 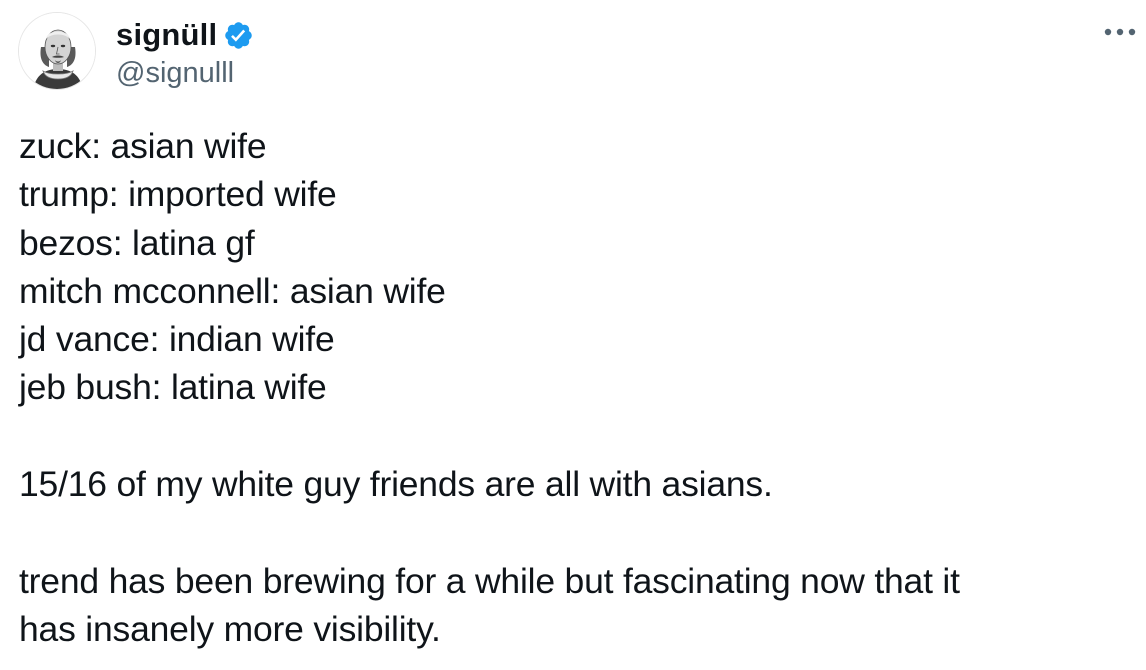 I want to click on display-name-row: signüll, so click(x=185, y=35).